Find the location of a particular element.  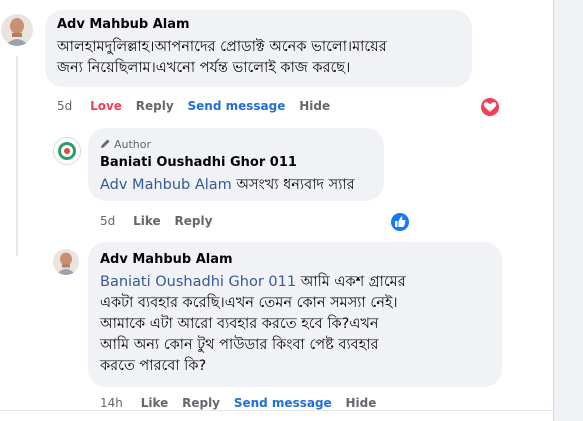

reply-actions: 14h Like Reply Send message Hide is located at coordinates (243, 403).